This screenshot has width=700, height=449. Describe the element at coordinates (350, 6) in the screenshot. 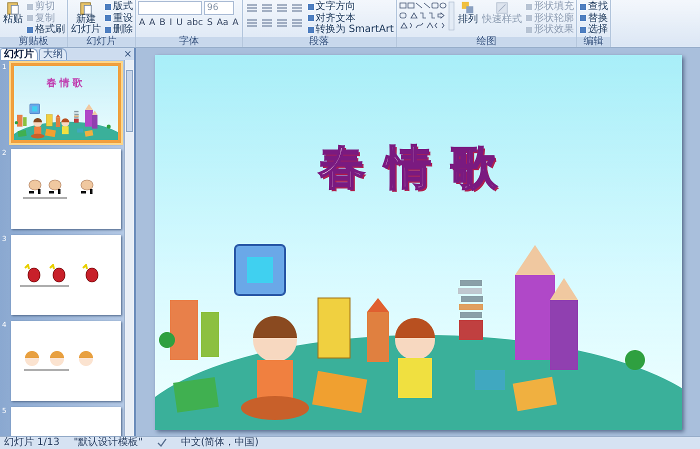

I see `ribbon-command: 文字方向` at that location.